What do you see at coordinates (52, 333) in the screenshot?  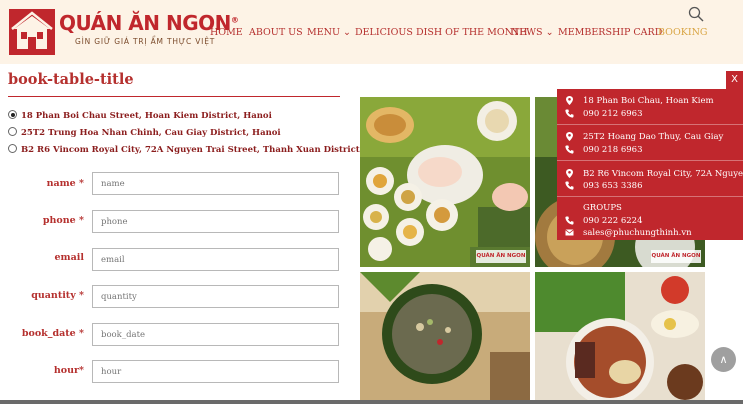 I see `book-date-label: book_date *` at bounding box center [52, 333].